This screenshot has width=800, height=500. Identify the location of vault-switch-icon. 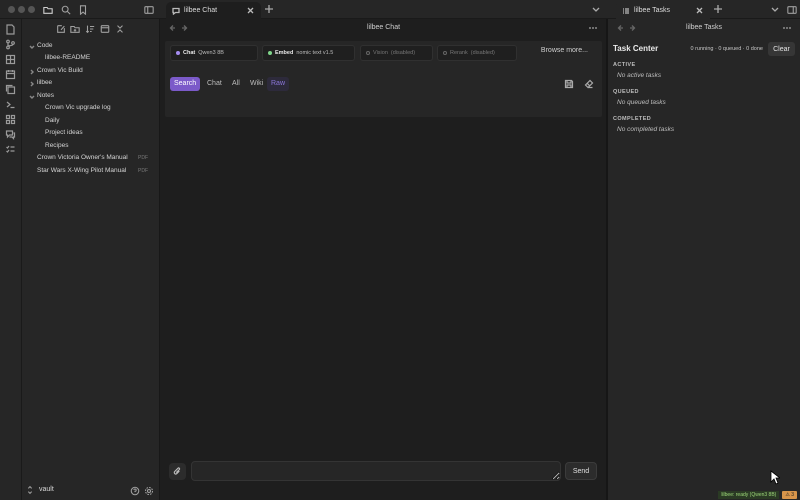
(30, 490).